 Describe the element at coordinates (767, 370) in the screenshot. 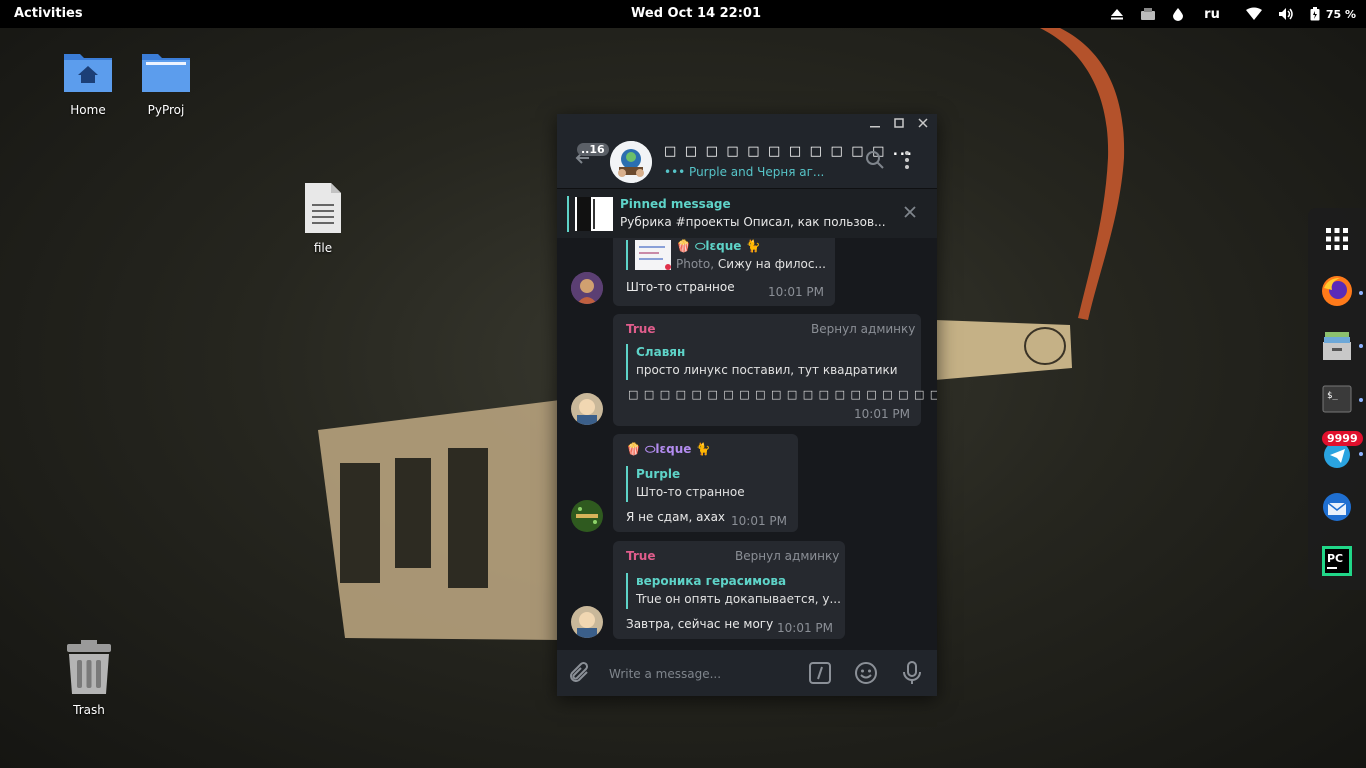

I see `reply-text: просто линукс поставил, тут квадратики` at that location.